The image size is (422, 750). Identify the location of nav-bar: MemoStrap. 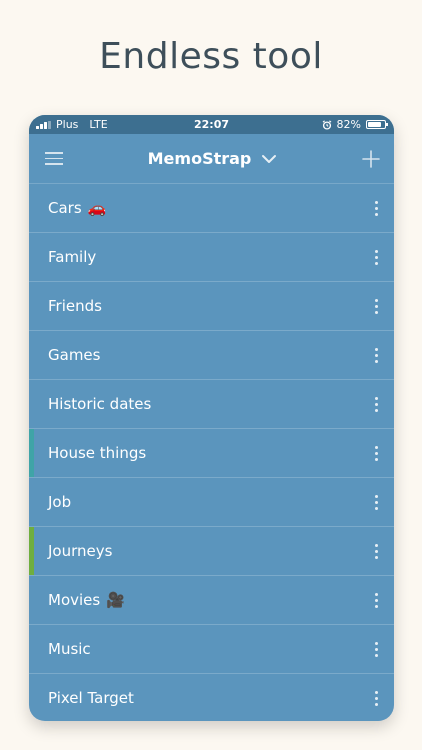
(211, 159).